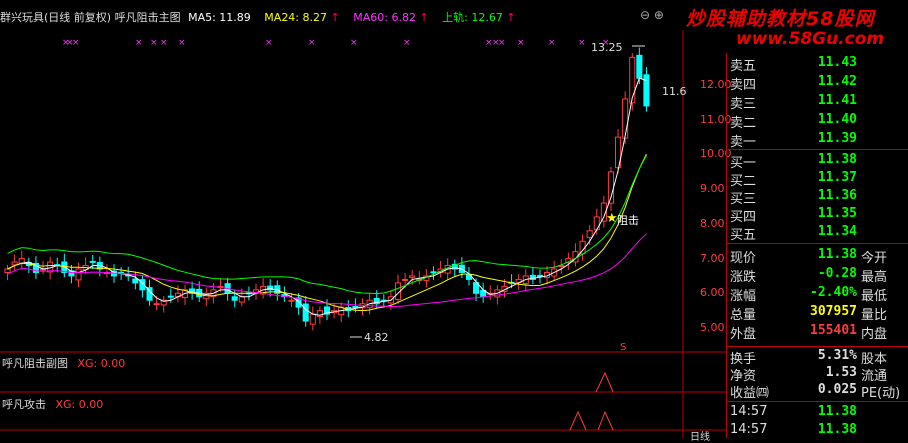  Describe the element at coordinates (700, 435) in the screenshot. I see `period-label: 日线` at that location.